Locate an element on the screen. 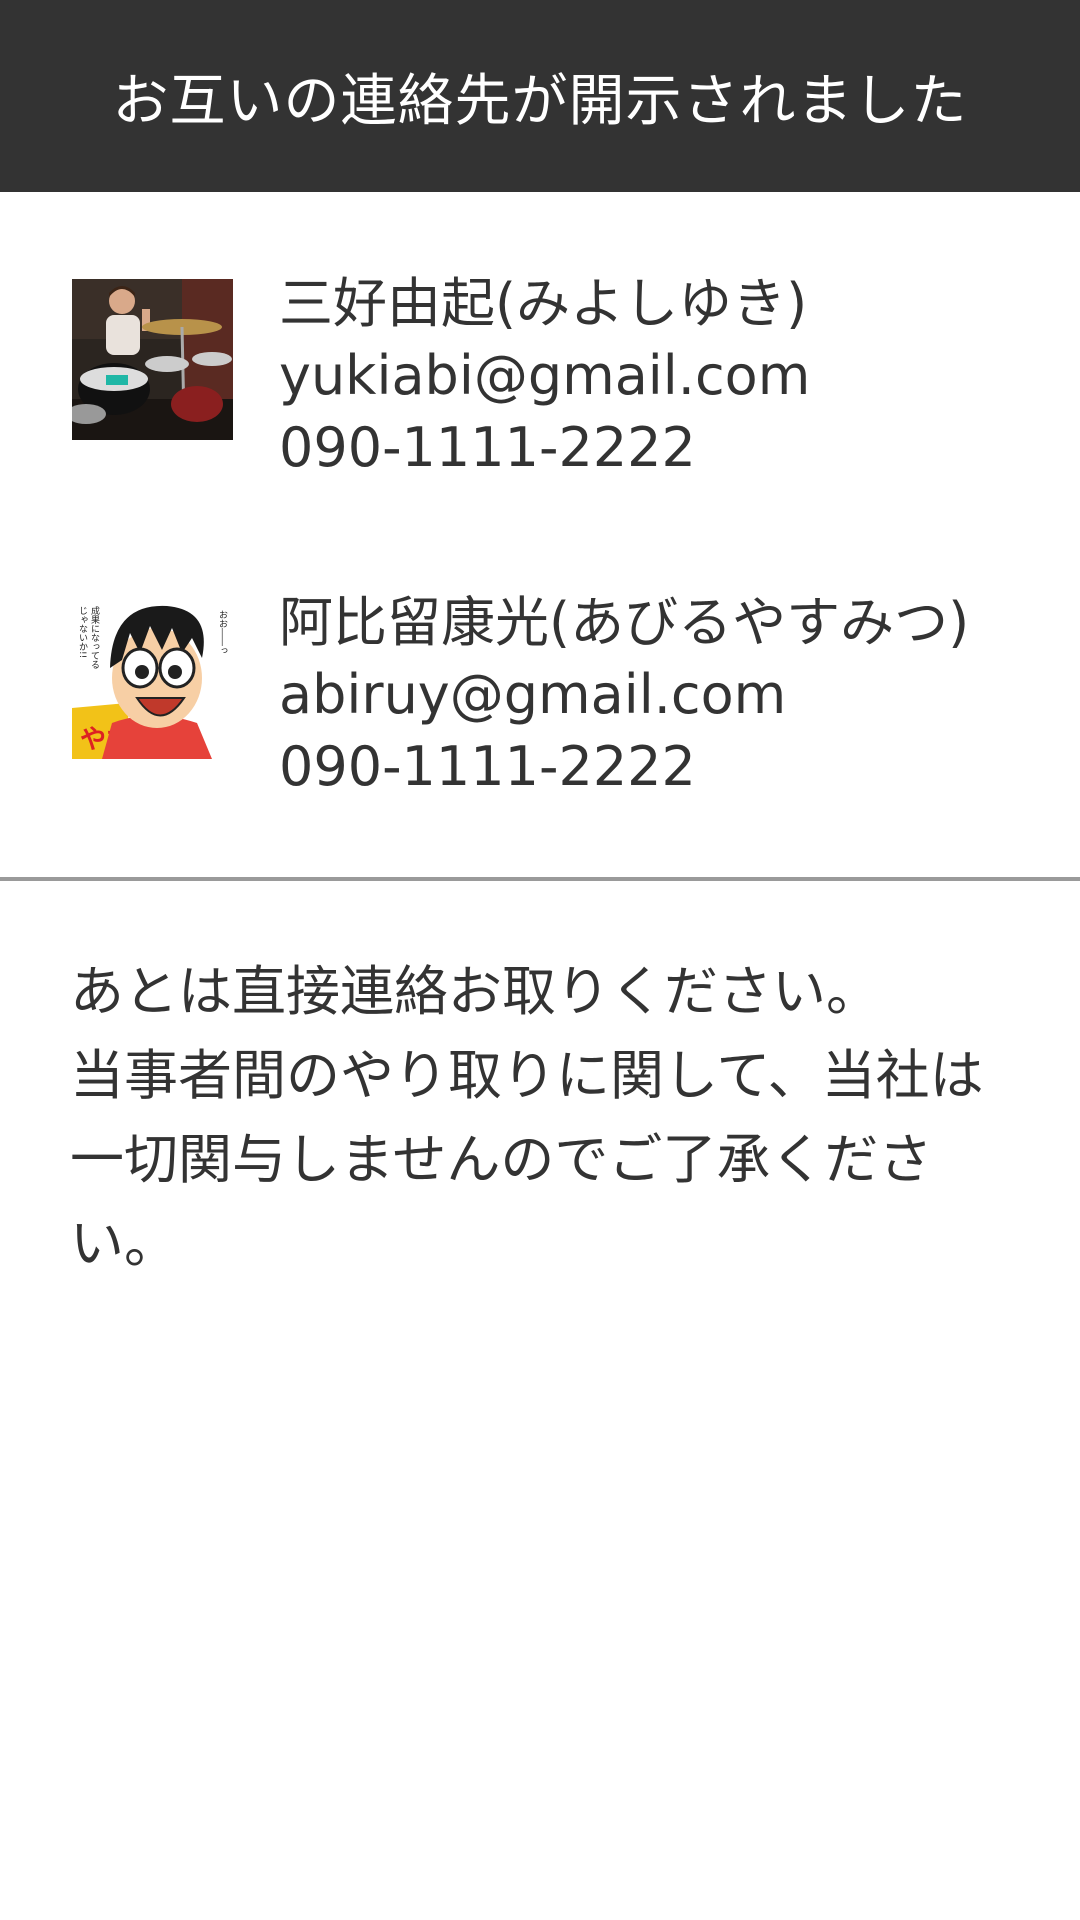 Image resolution: width=1080 pixels, height=1920 pixels. contact-email: yukiabi@gmail.com is located at coordinates (544, 376).